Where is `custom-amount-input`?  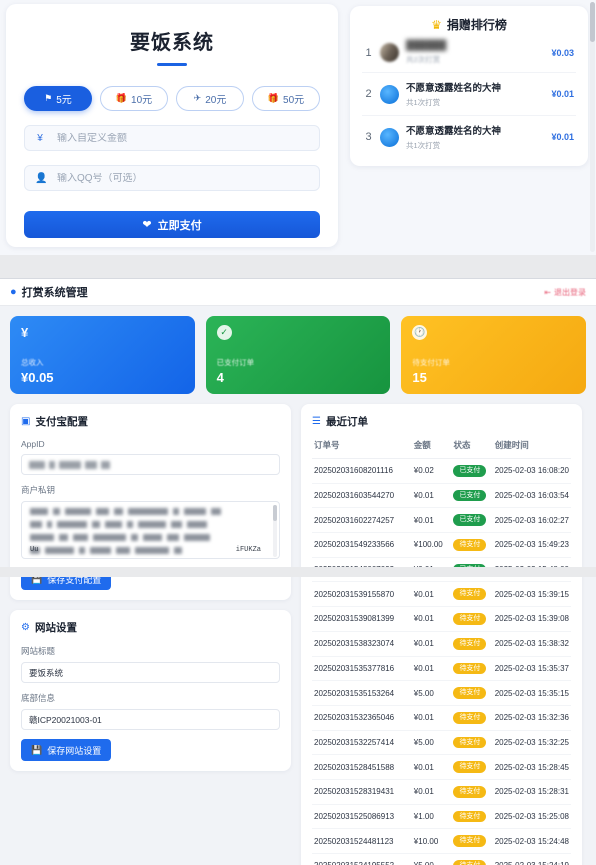 custom-amount-input is located at coordinates (183, 138).